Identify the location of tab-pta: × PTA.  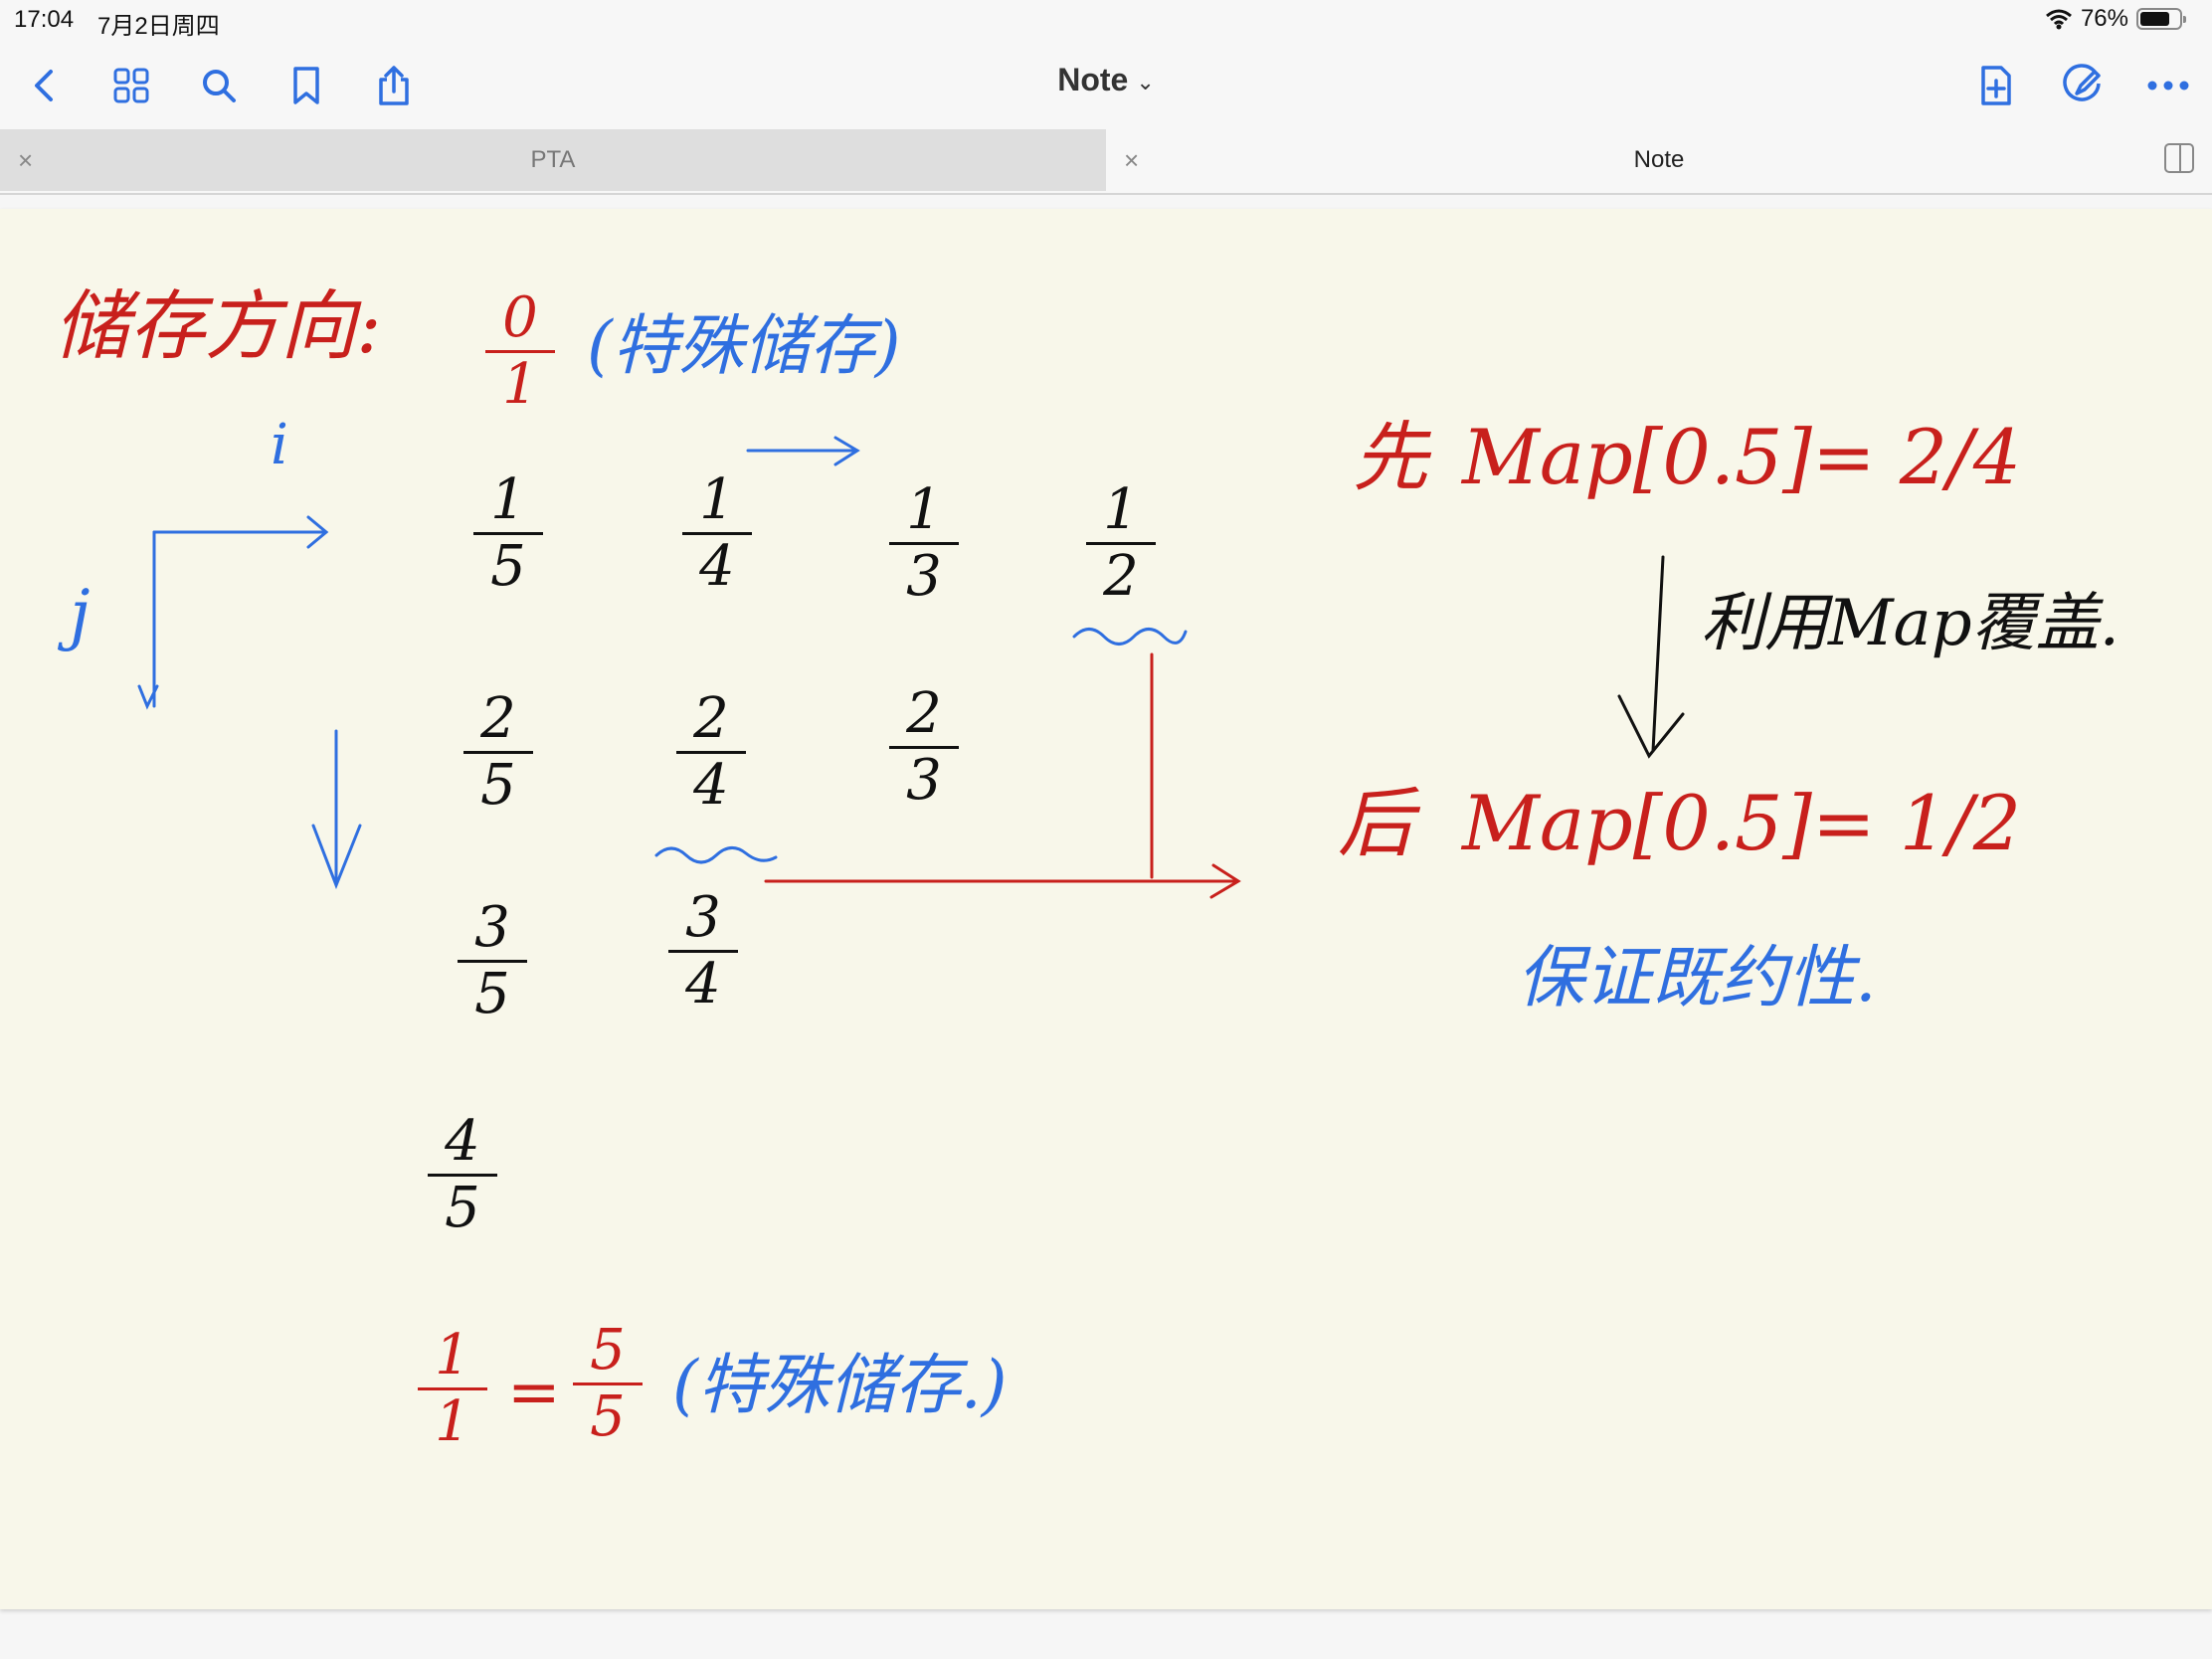
(553, 160).